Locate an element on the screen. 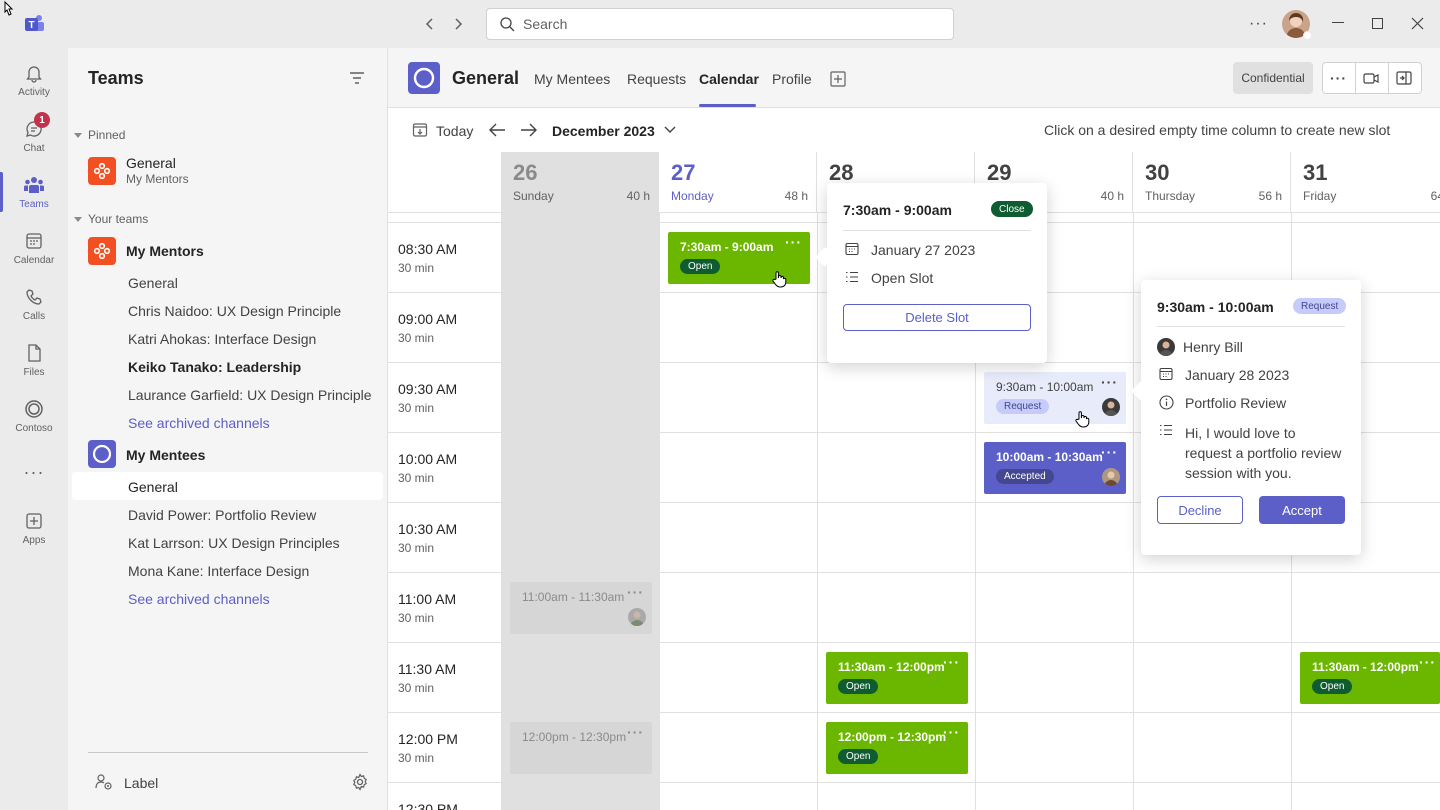 The width and height of the screenshot is (1440, 810). popup-close-badge: Close is located at coordinates (1012, 209).